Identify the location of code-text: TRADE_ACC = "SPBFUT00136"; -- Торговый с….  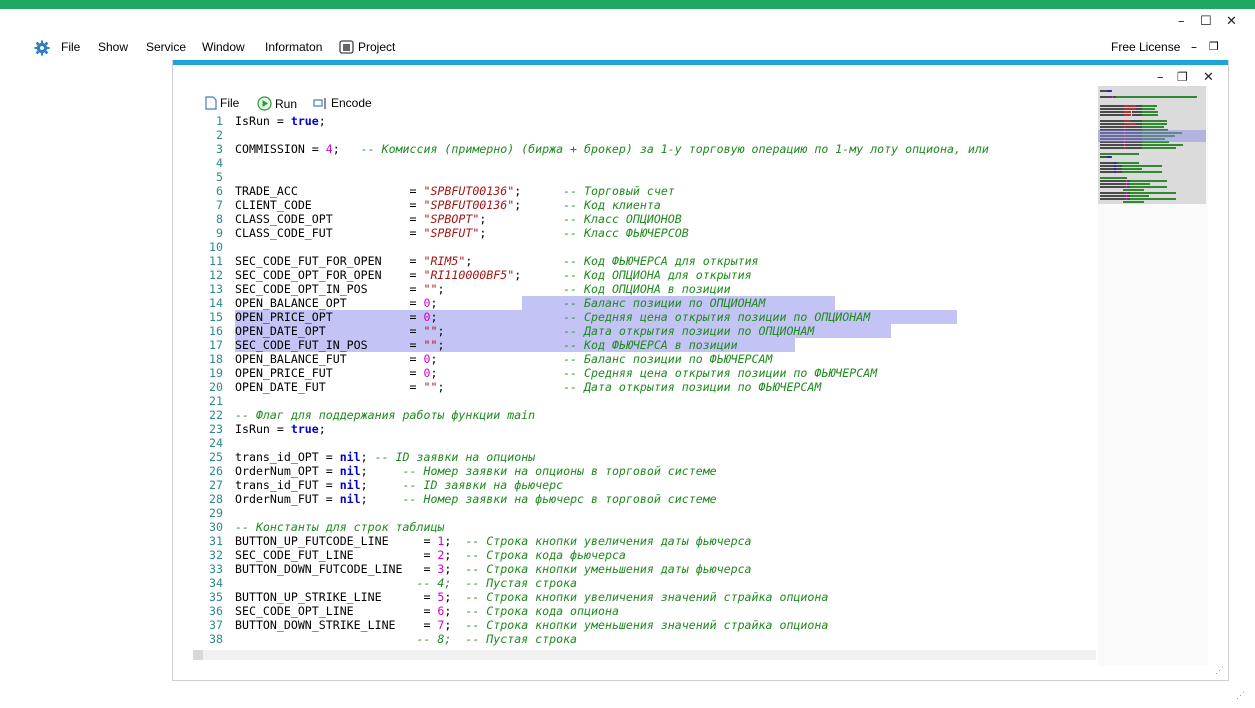
(455, 191).